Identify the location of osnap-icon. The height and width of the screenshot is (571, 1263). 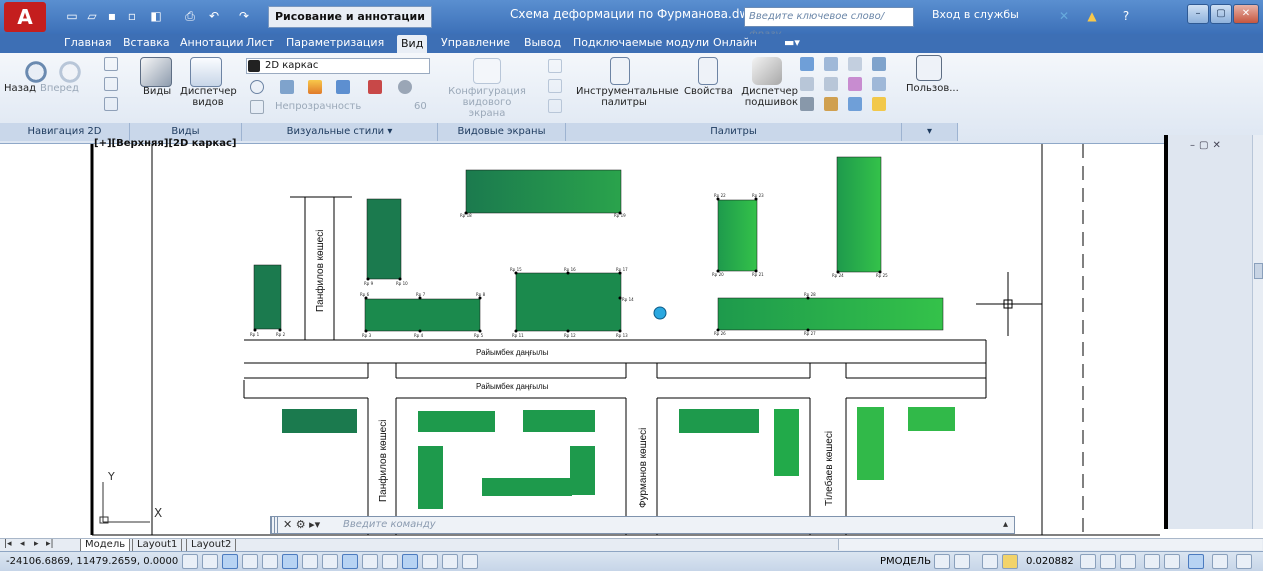
(290, 561).